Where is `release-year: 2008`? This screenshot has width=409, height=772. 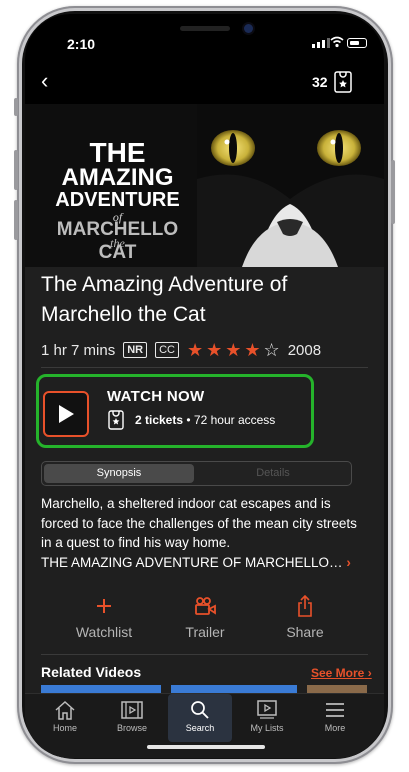 release-year: 2008 is located at coordinates (304, 350).